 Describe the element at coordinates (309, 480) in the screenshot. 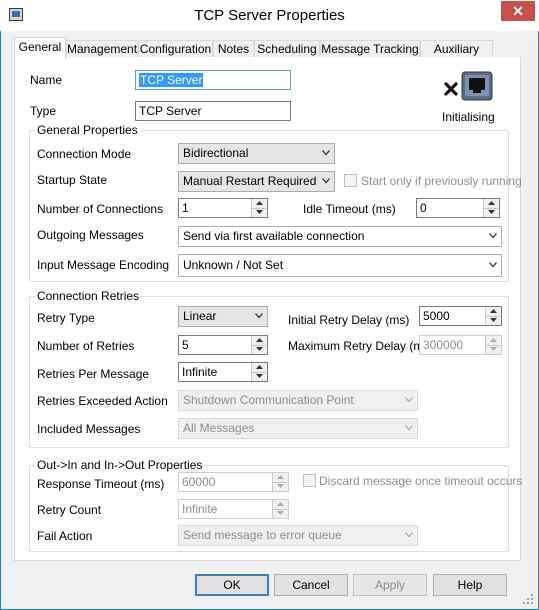

I see `discard-message-checkbox` at that location.